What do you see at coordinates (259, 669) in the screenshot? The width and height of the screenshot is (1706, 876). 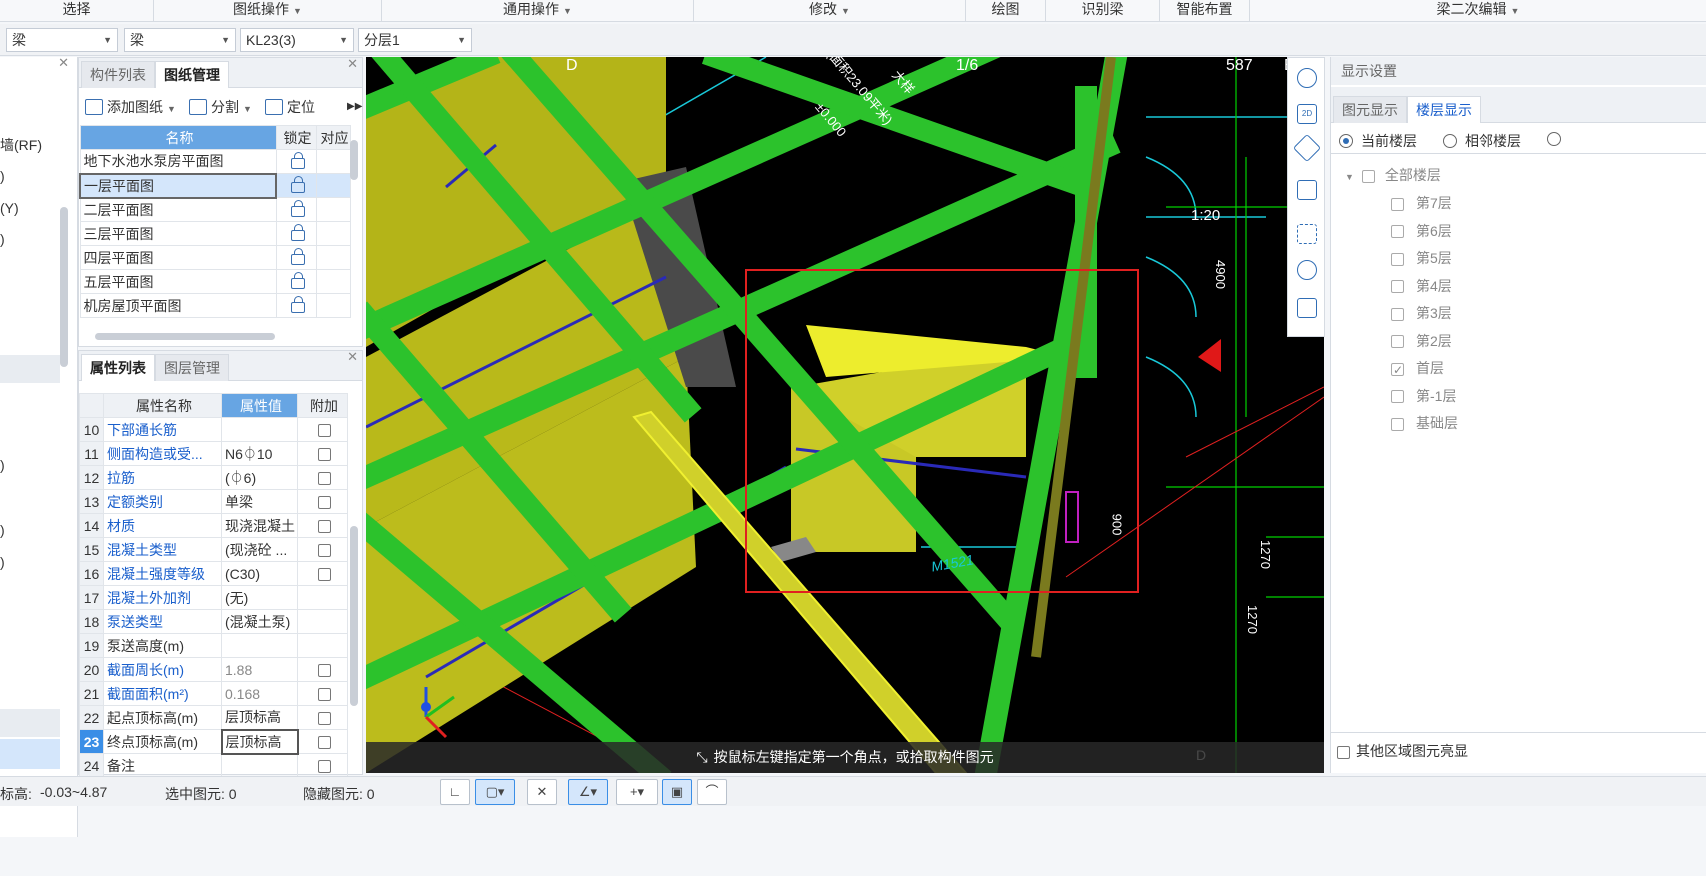 I see `property-value: 1.88` at bounding box center [259, 669].